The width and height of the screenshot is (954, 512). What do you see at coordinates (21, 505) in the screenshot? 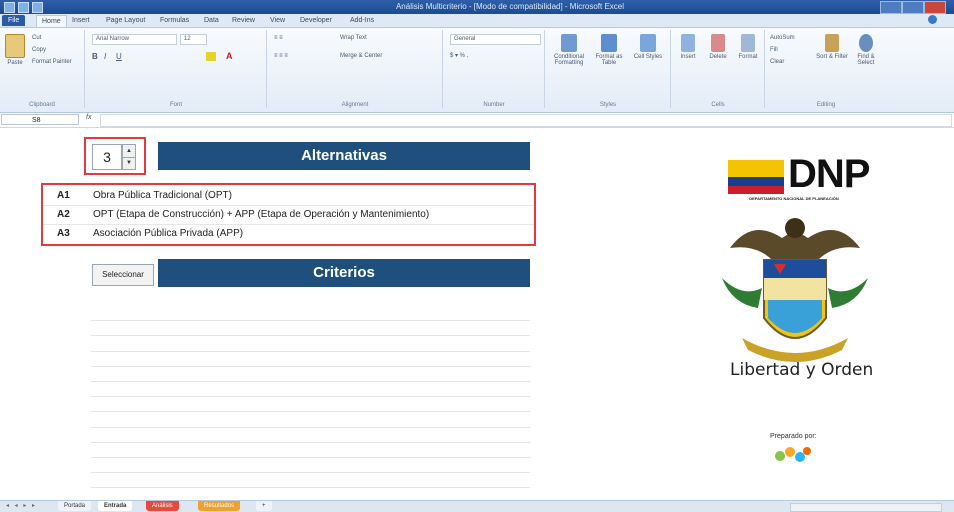
I see `sheet-nav-arrows: ◂ ◂ ▸ ▸` at bounding box center [21, 505].